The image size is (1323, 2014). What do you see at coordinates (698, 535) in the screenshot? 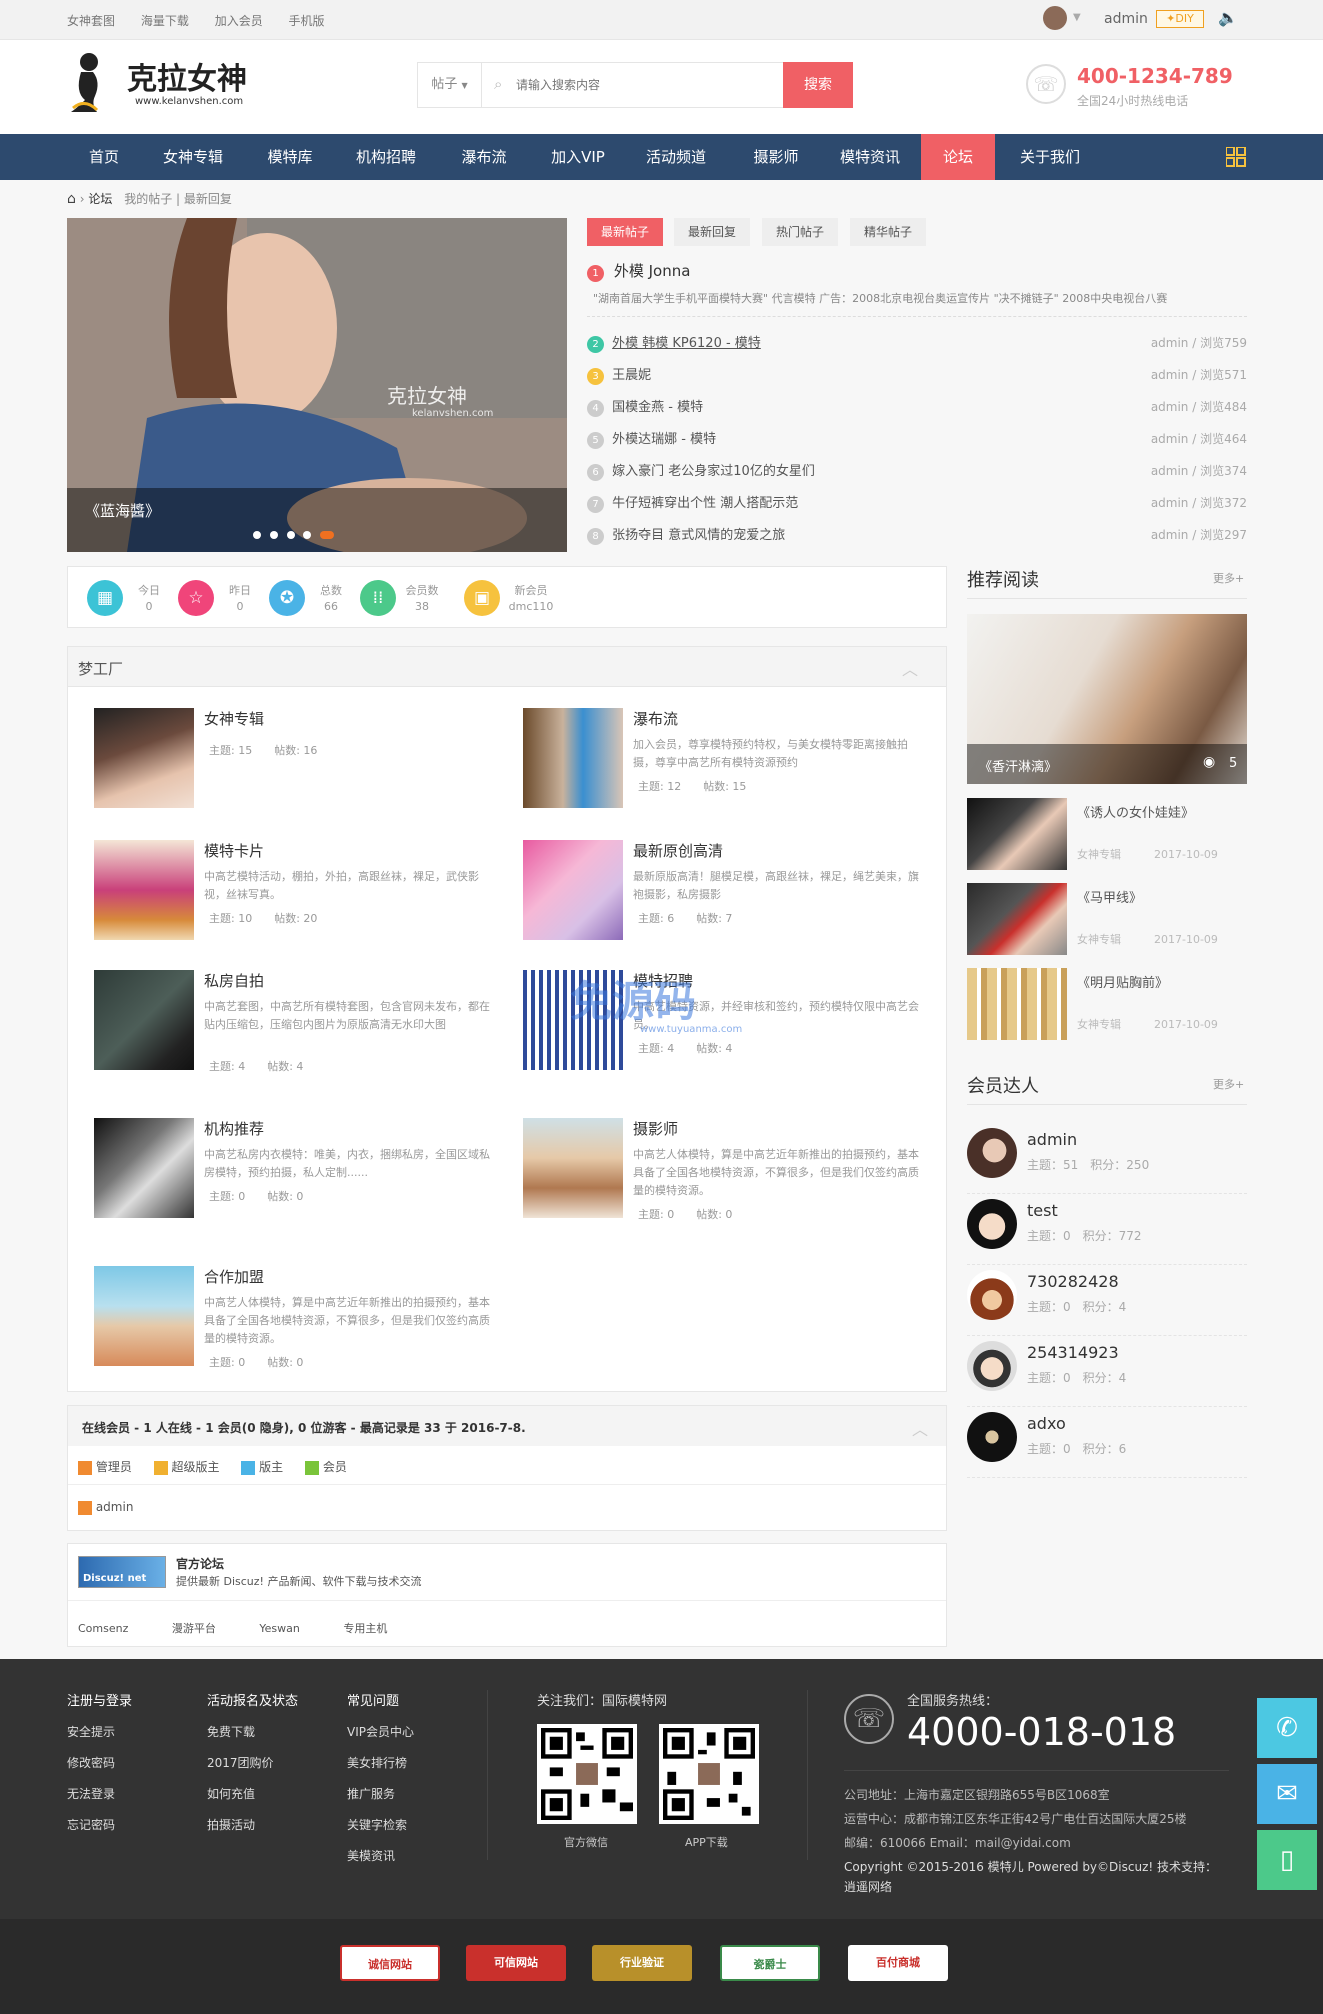
I see `post-title: 张扬夺目 意式风情的宠爱之旅` at bounding box center [698, 535].